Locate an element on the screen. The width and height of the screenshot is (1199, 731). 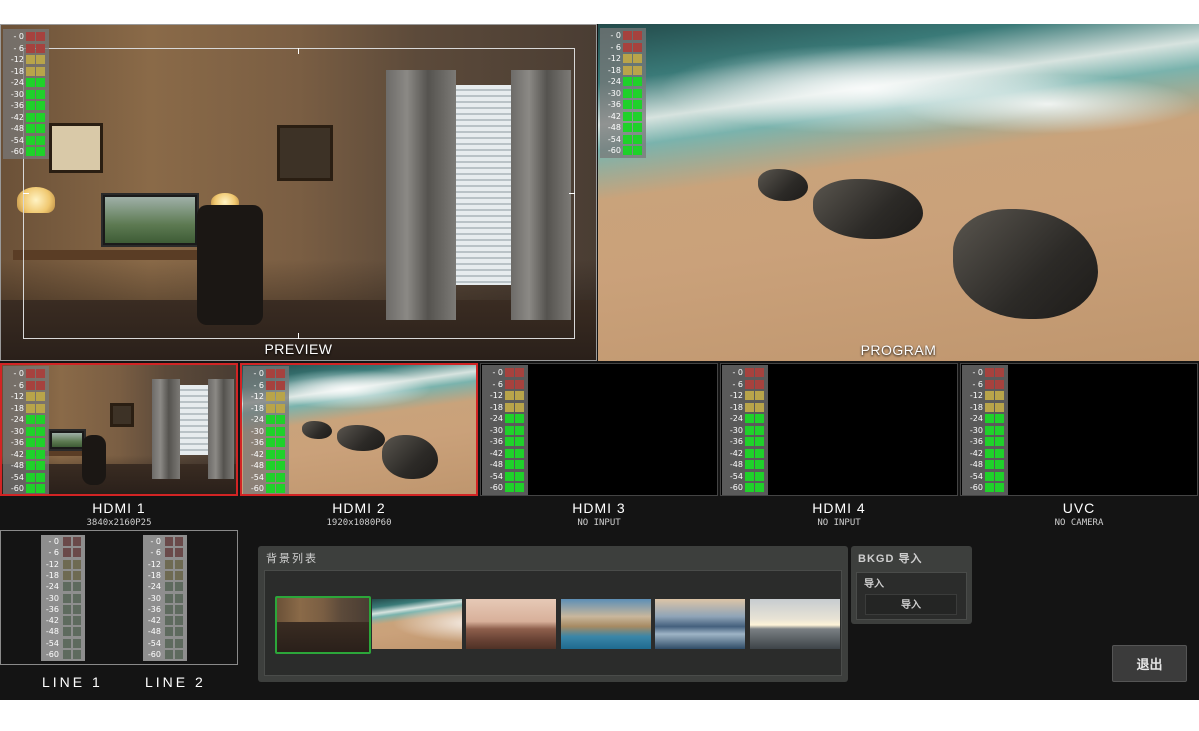
preview-audio-meter: - 0 - 6 -12 -18 -24 -30 -36 -42 -48 -54 -60 is located at coordinates (26, 94).